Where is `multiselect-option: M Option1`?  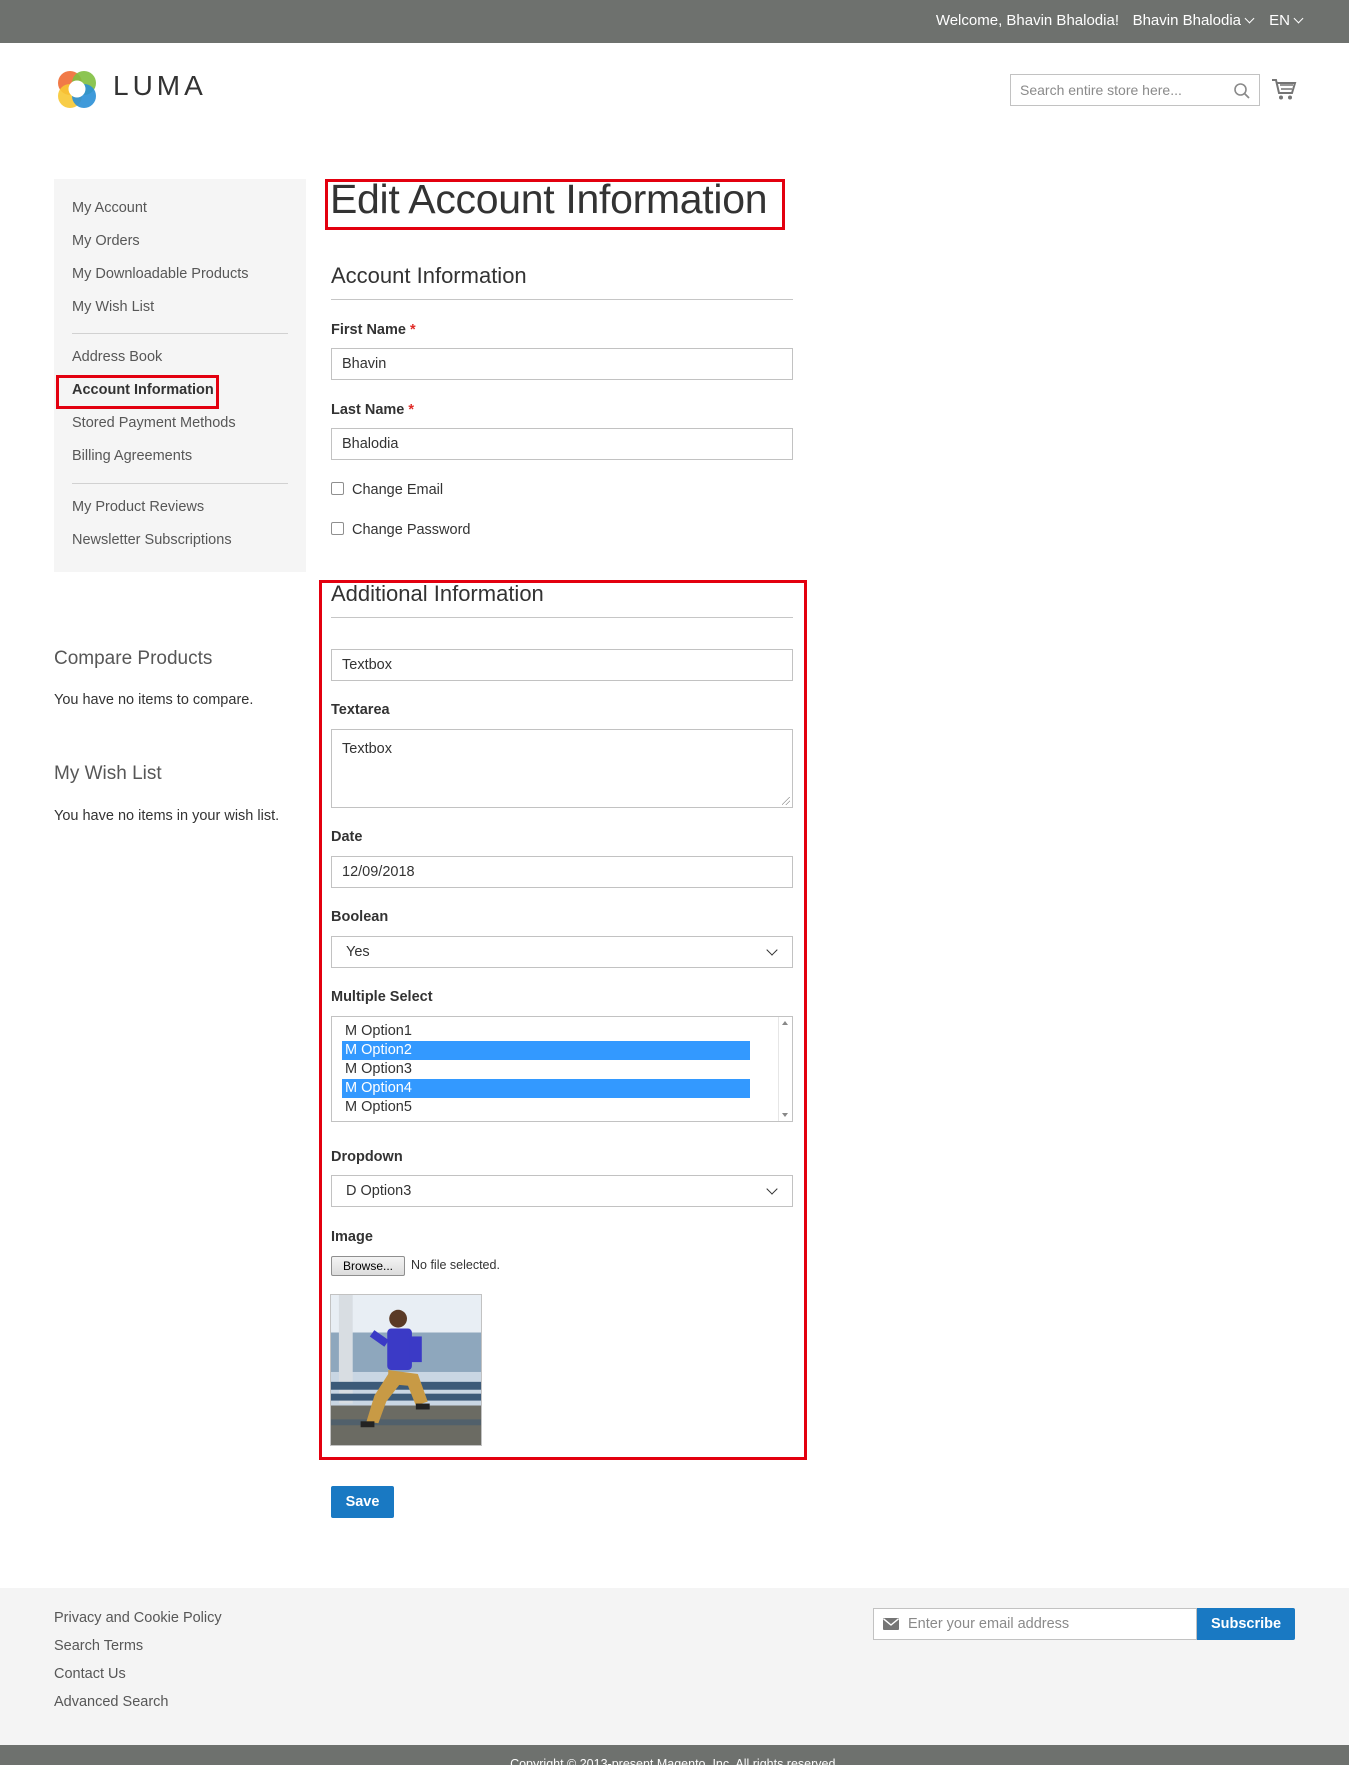 multiselect-option: M Option1 is located at coordinates (546, 1031).